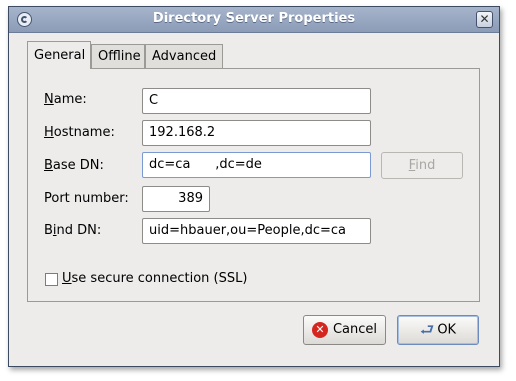 This screenshot has height=381, width=516. What do you see at coordinates (184, 56) in the screenshot?
I see `tab-advanced: Advanced` at bounding box center [184, 56].